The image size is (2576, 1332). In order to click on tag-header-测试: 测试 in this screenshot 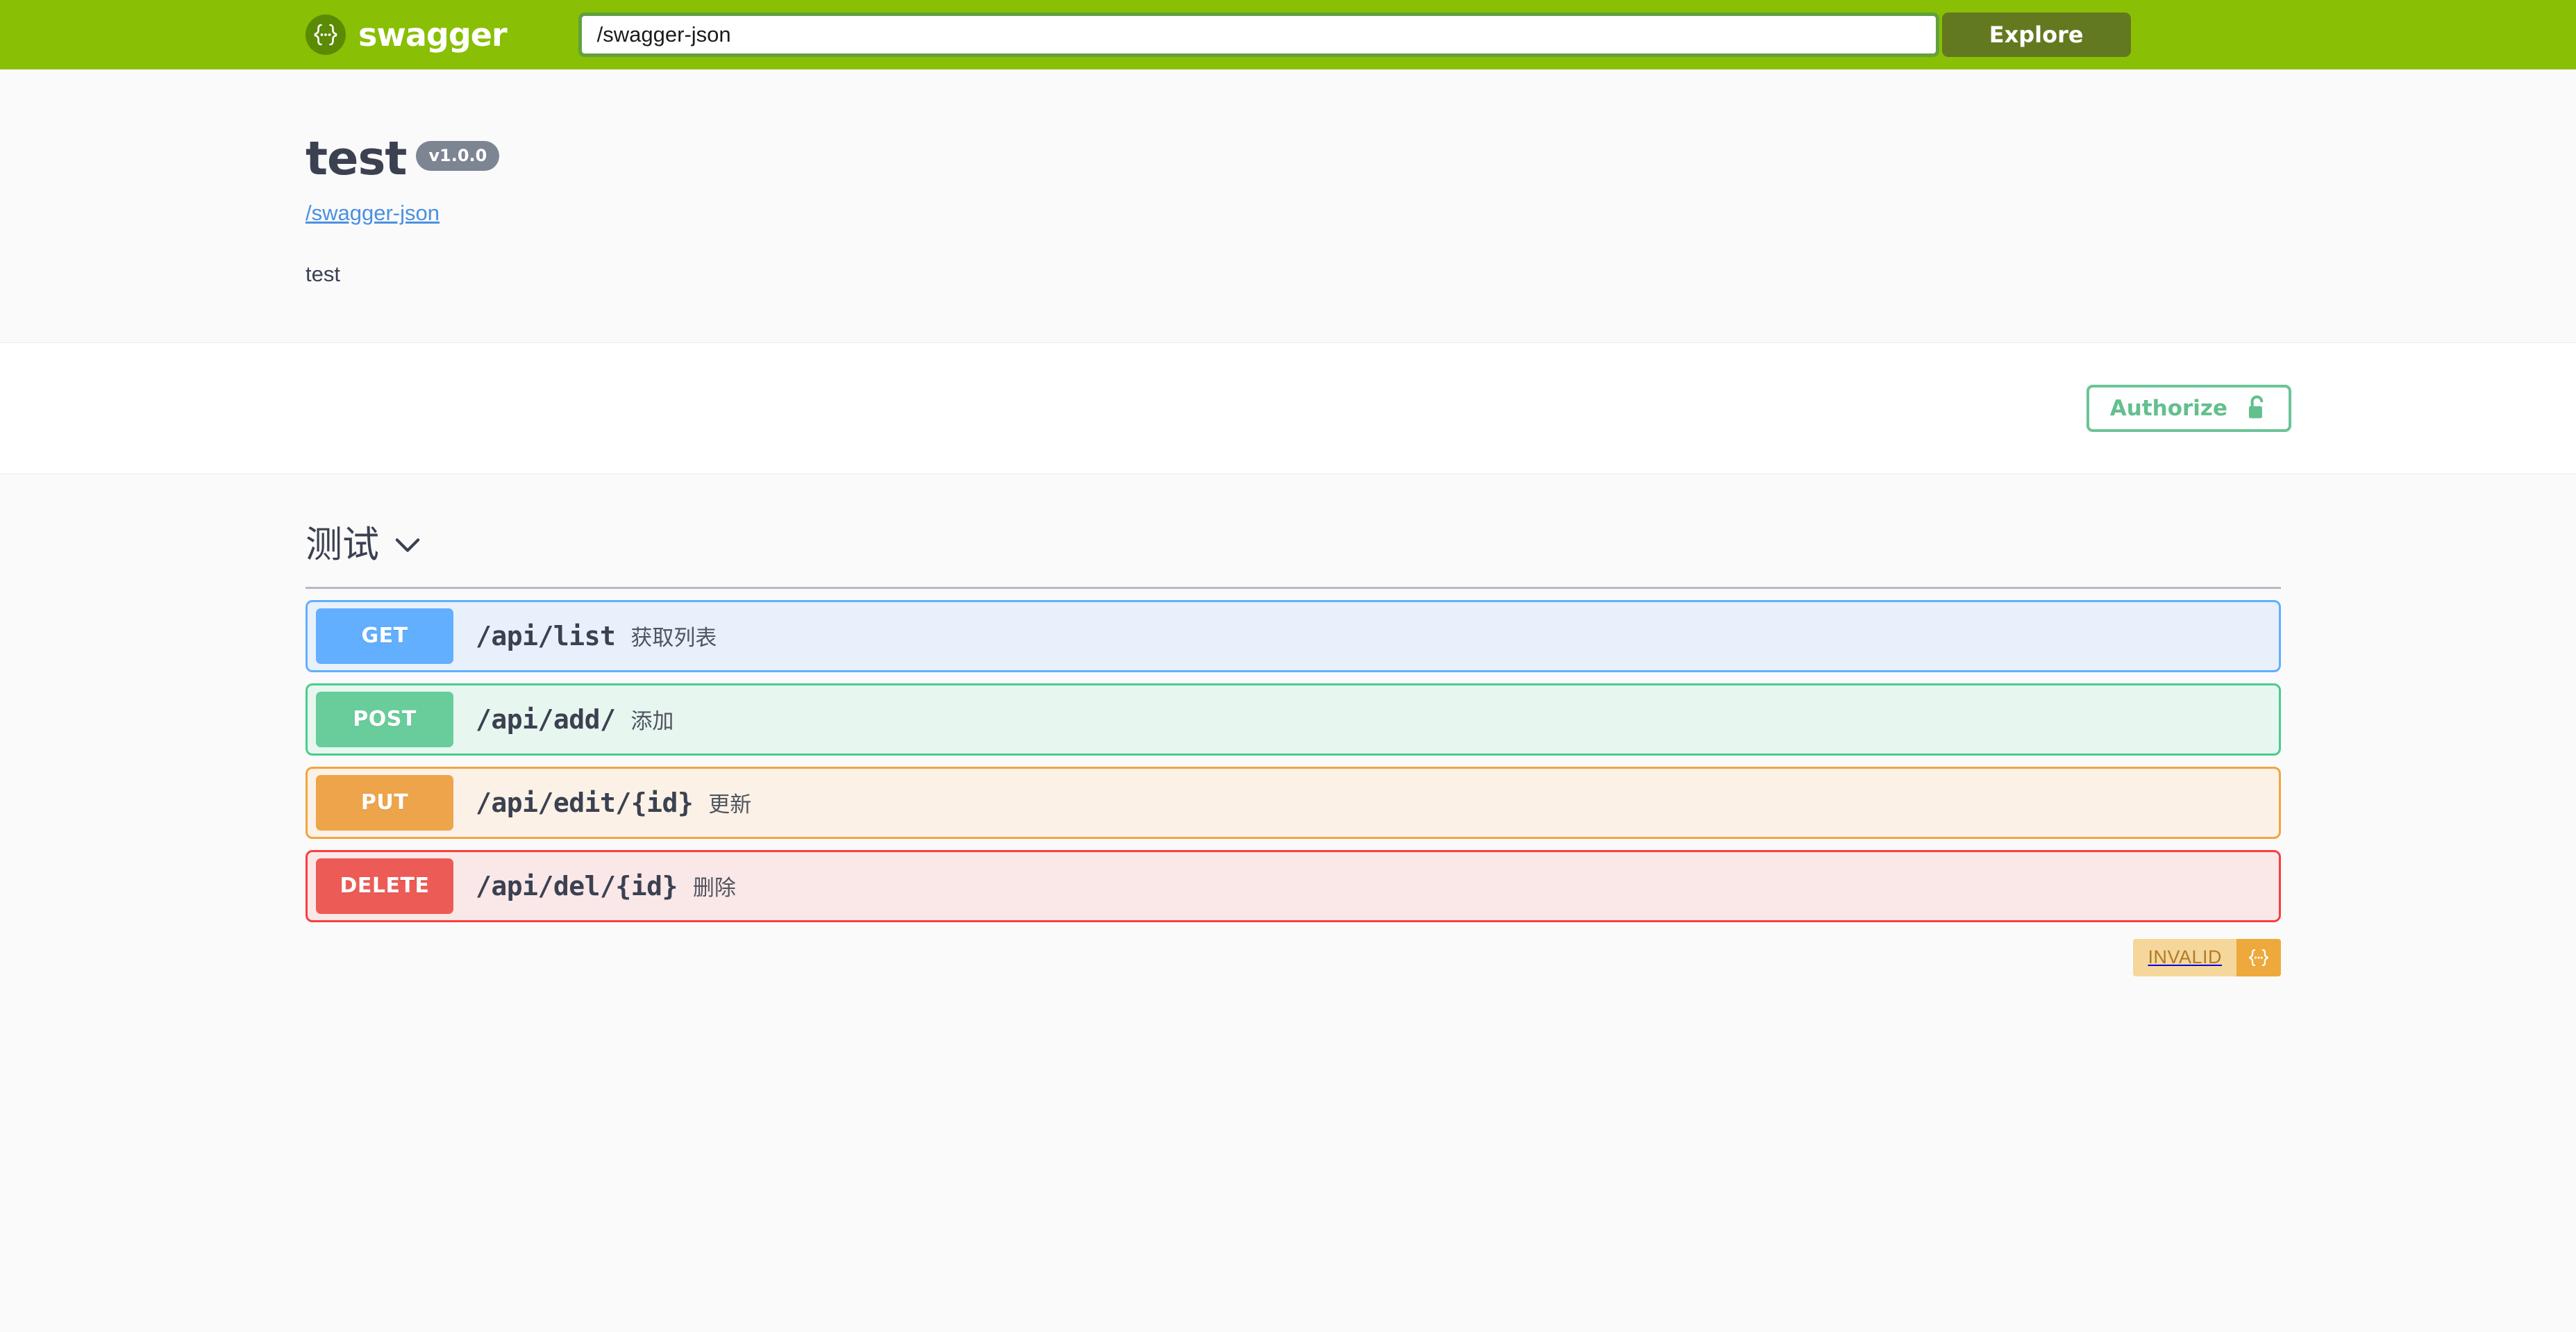, I will do `click(363, 545)`.